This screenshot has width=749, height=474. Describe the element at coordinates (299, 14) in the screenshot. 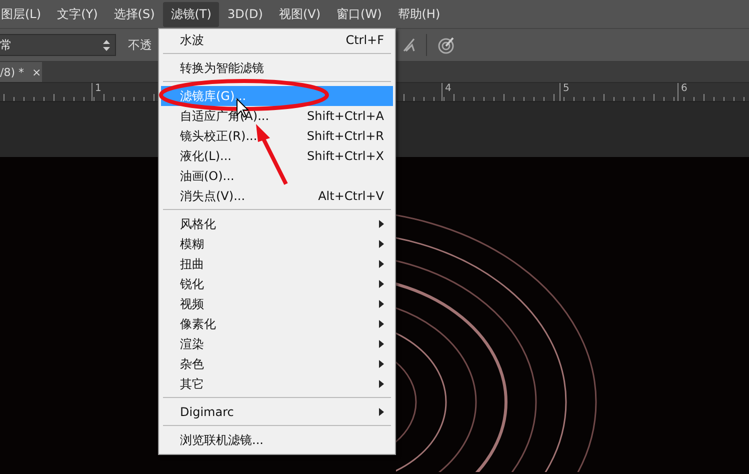

I see `menu-item: 视图(V)` at that location.